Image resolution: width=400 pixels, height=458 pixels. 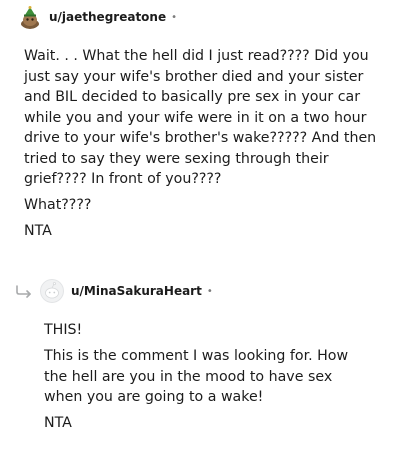 I want to click on username-link: u/jaethegreatone, so click(x=107, y=17).